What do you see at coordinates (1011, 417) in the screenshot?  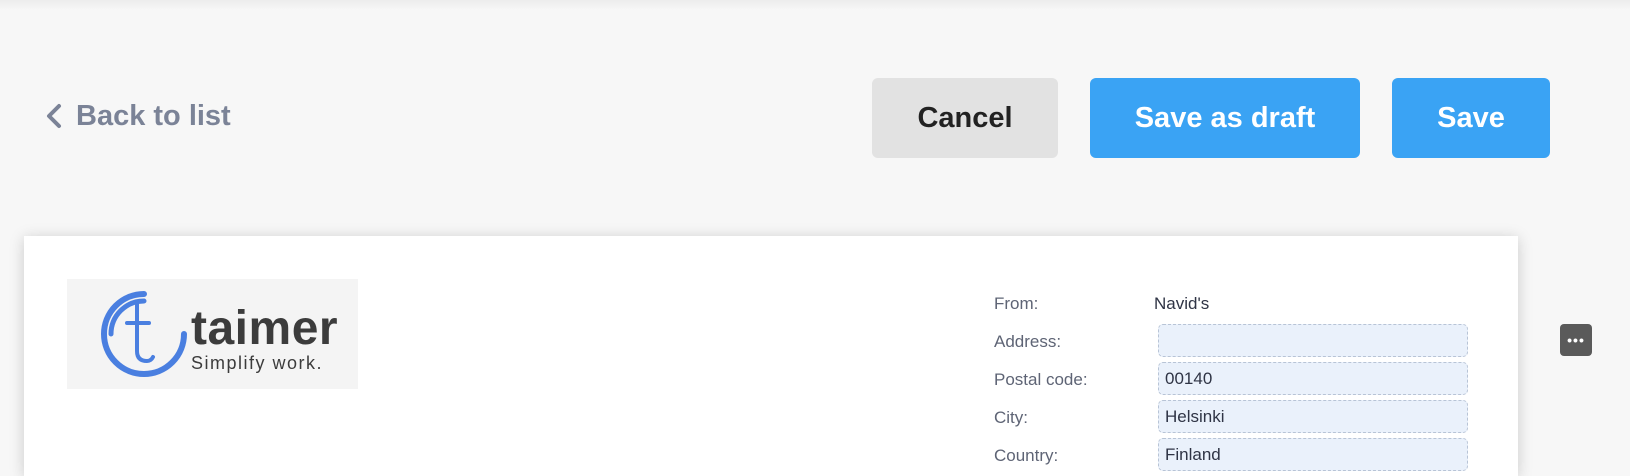 I see `city-label: City:` at bounding box center [1011, 417].